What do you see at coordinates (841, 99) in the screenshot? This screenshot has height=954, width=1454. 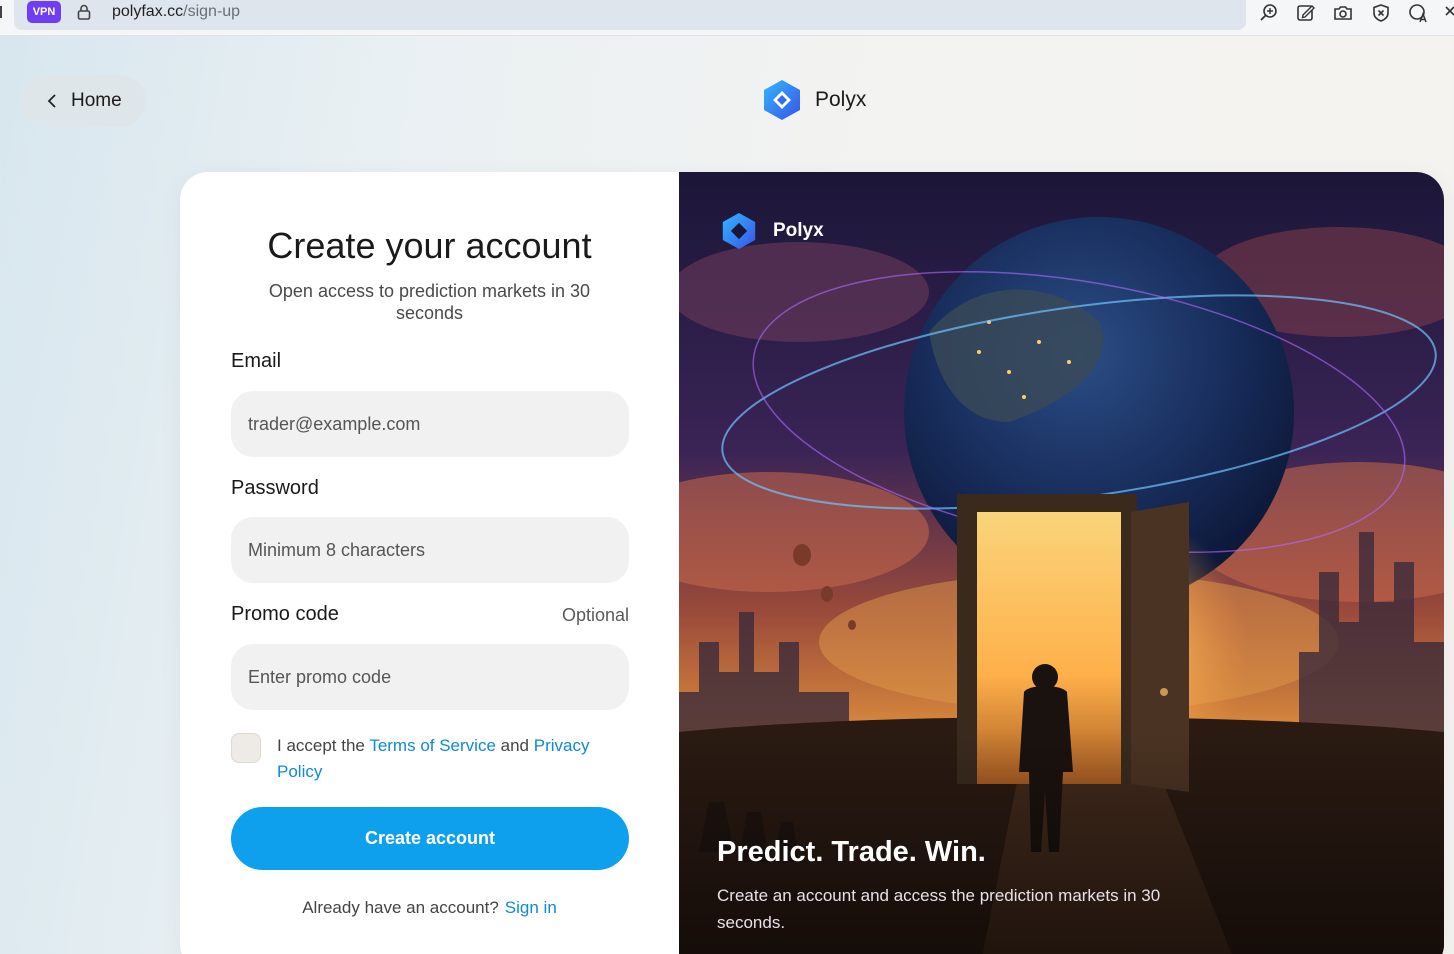 I see `brand-name: Polyx` at bounding box center [841, 99].